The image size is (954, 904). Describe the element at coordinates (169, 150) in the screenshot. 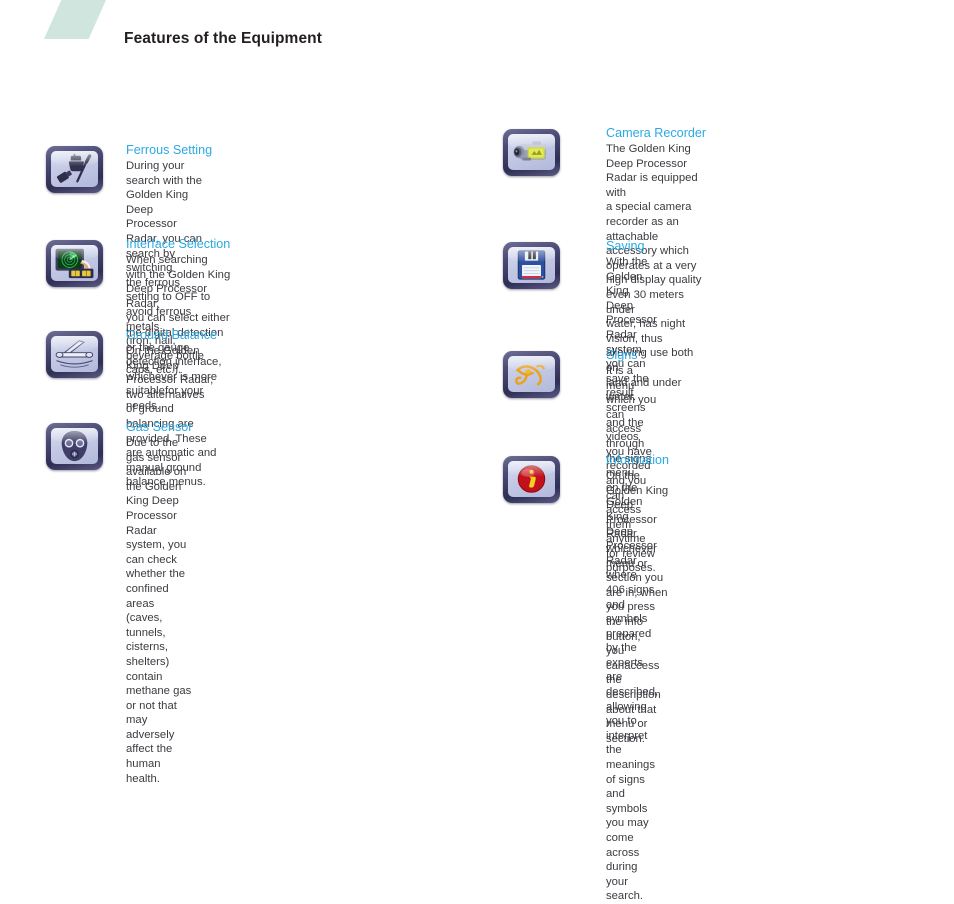

I see `feature-heading: Ferrous Setting` at that location.